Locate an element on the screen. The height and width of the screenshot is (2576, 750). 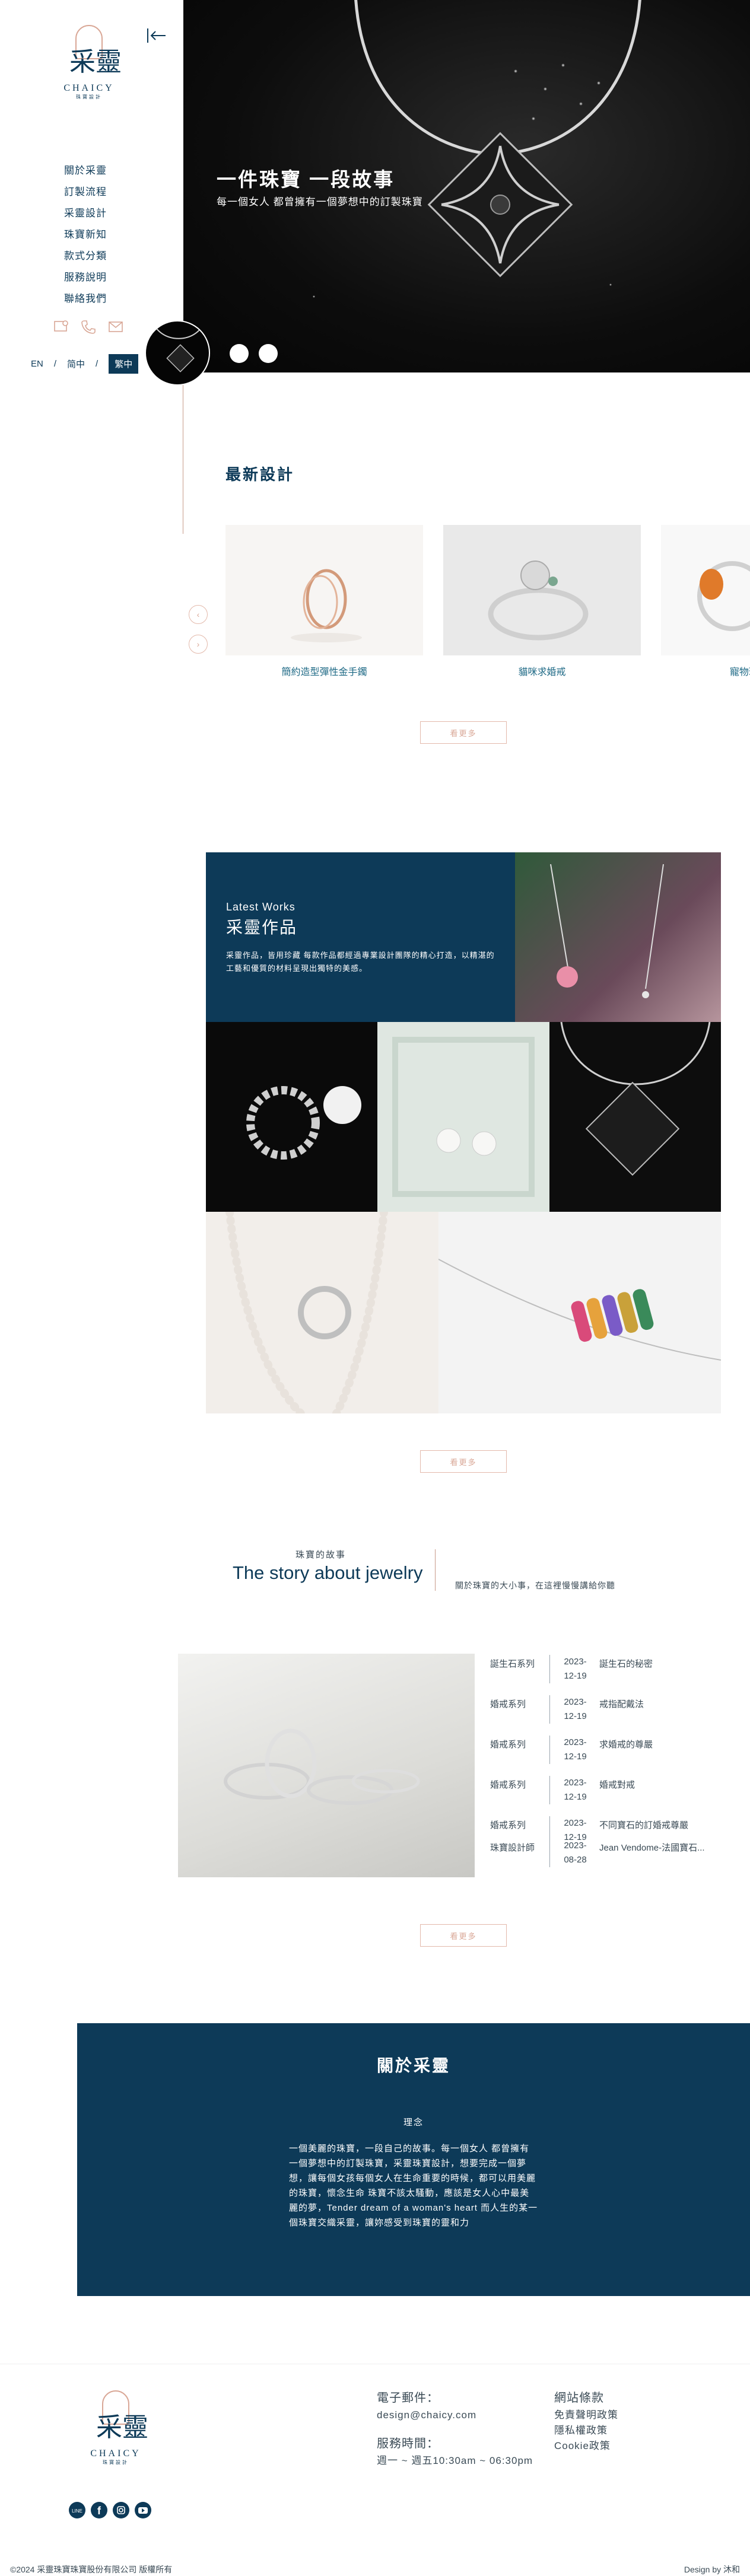
carousel-next-button: › is located at coordinates (198, 644).